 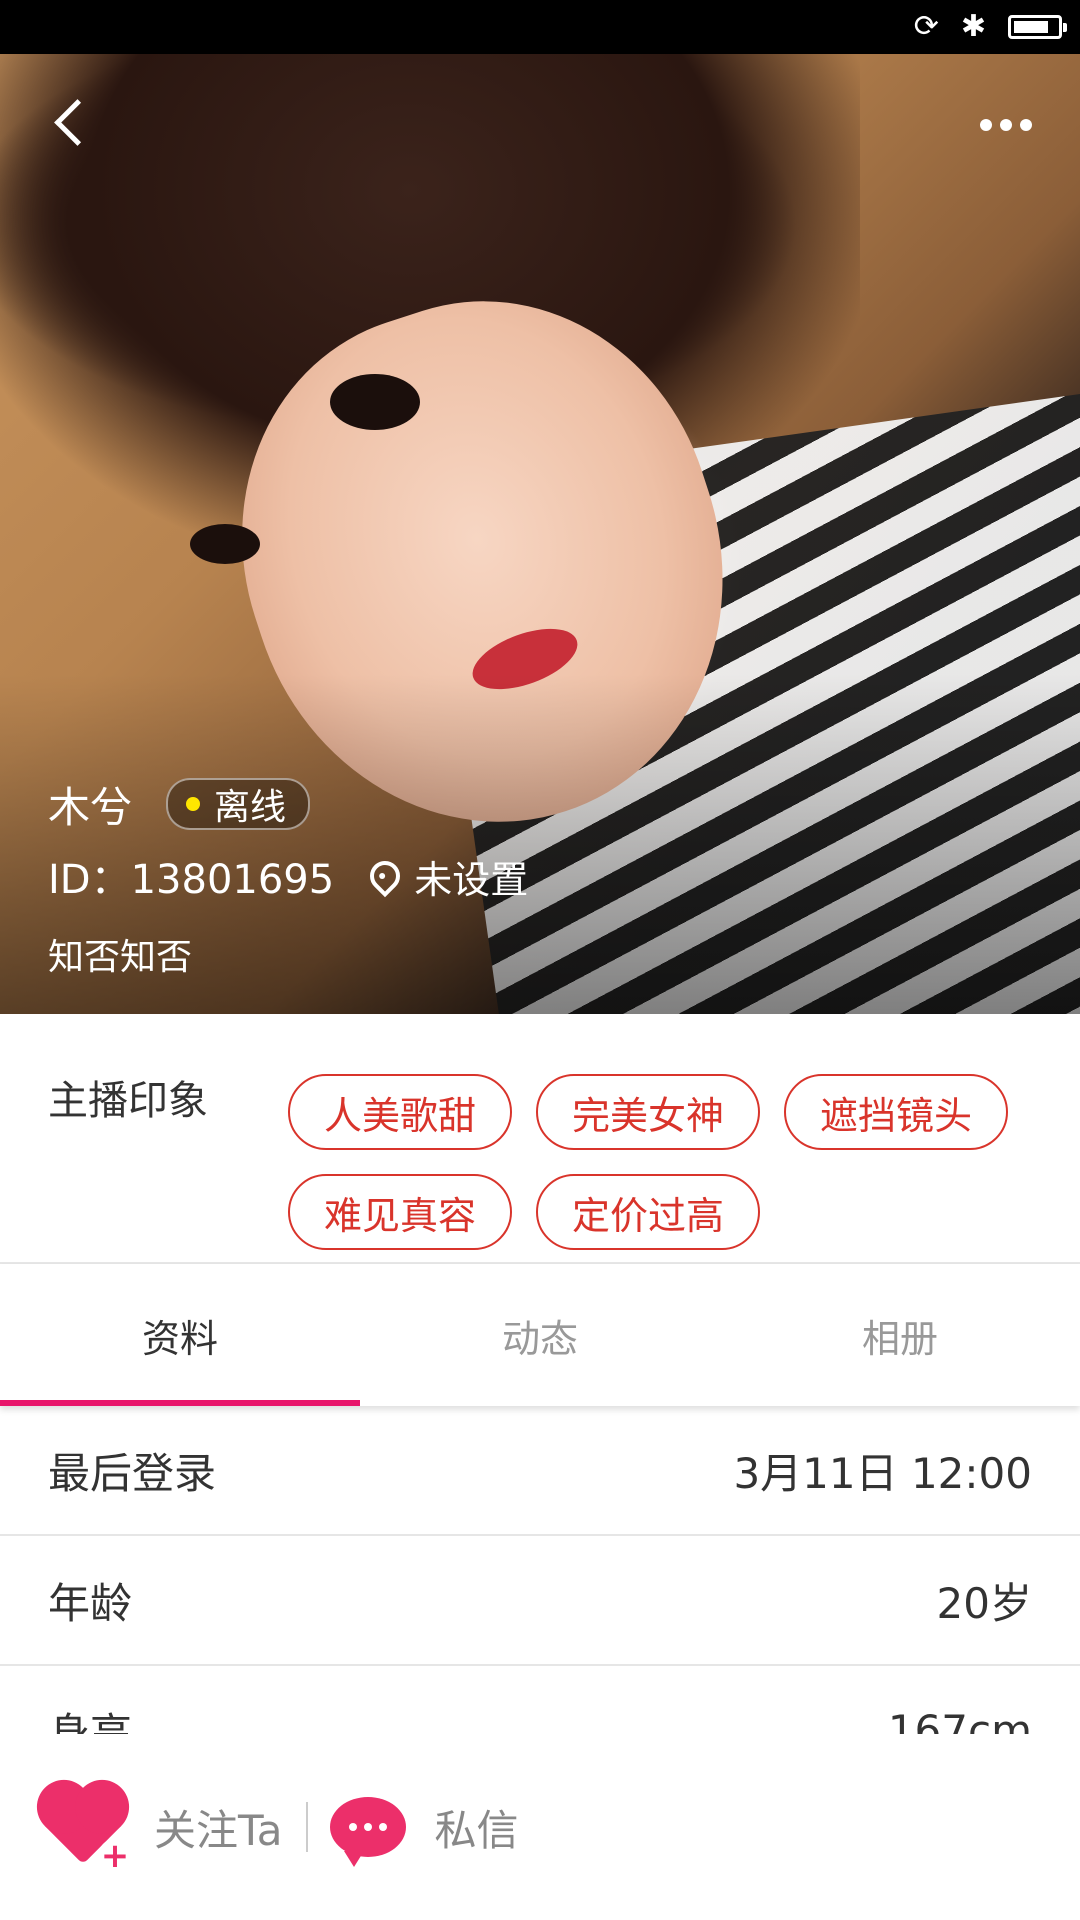 I want to click on more-options-button, so click(x=1006, y=125).